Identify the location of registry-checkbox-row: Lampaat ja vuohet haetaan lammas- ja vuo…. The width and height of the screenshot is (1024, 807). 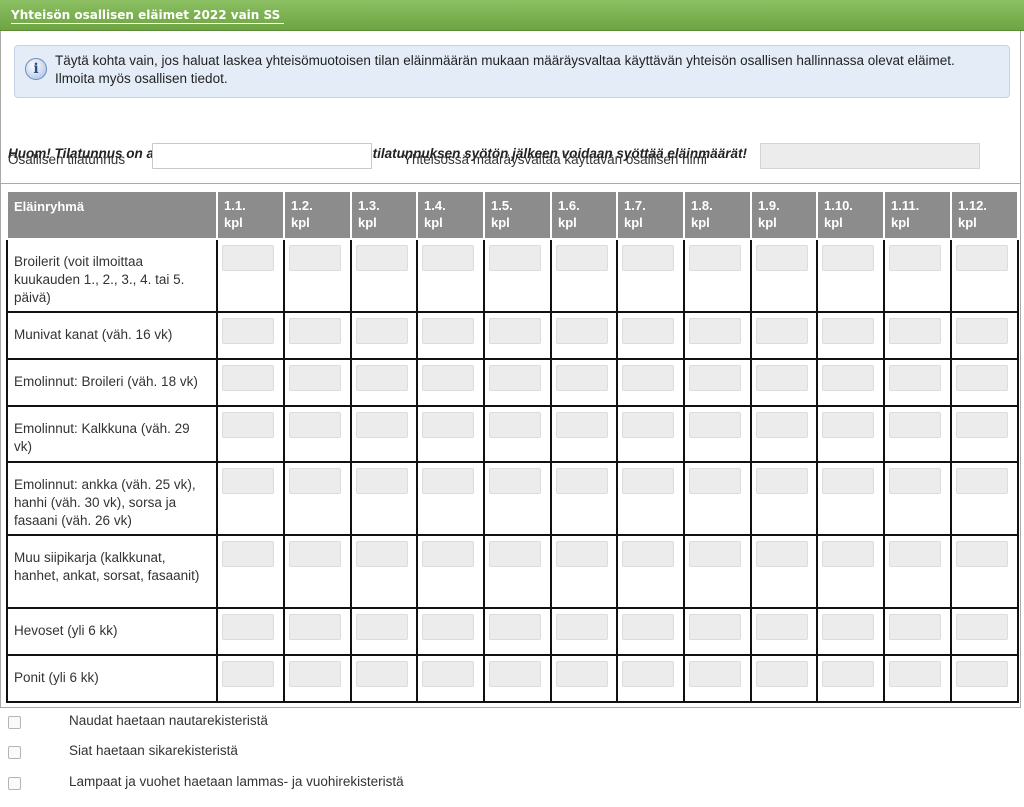
(308, 784).